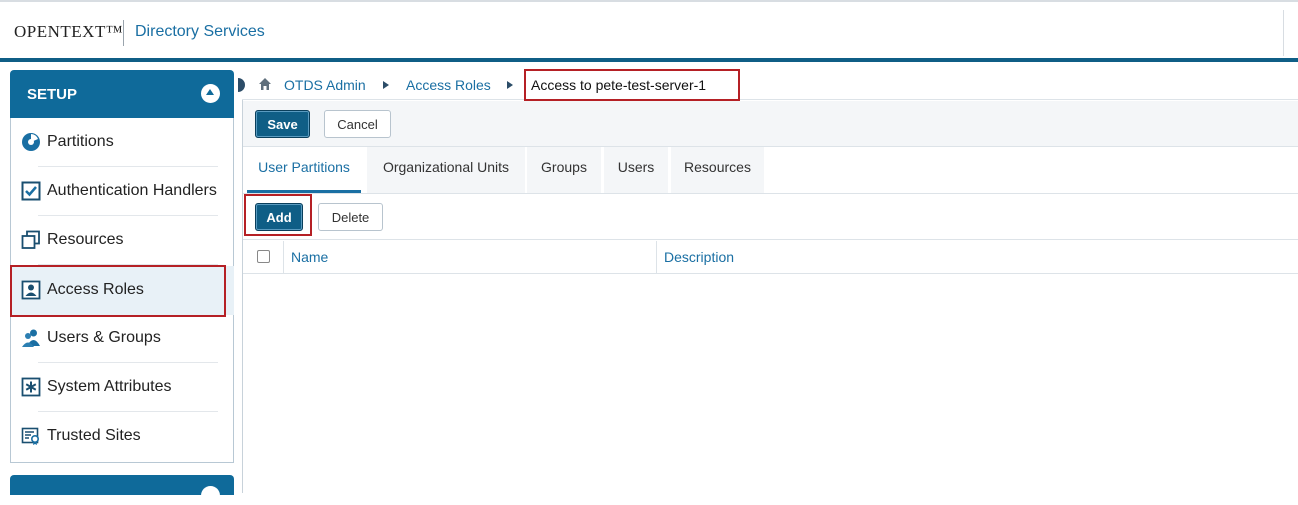 This screenshot has height=505, width=1298. I want to click on partitions-icon, so click(31, 142).